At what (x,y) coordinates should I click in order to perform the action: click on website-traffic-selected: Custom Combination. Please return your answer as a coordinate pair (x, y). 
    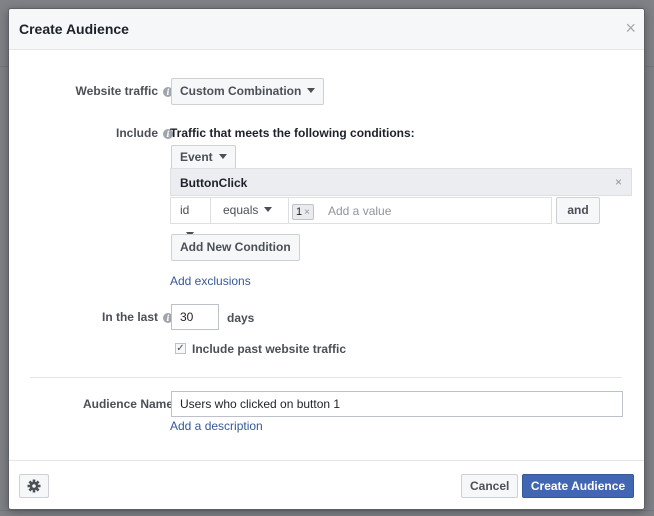
    Looking at the image, I should click on (241, 91).